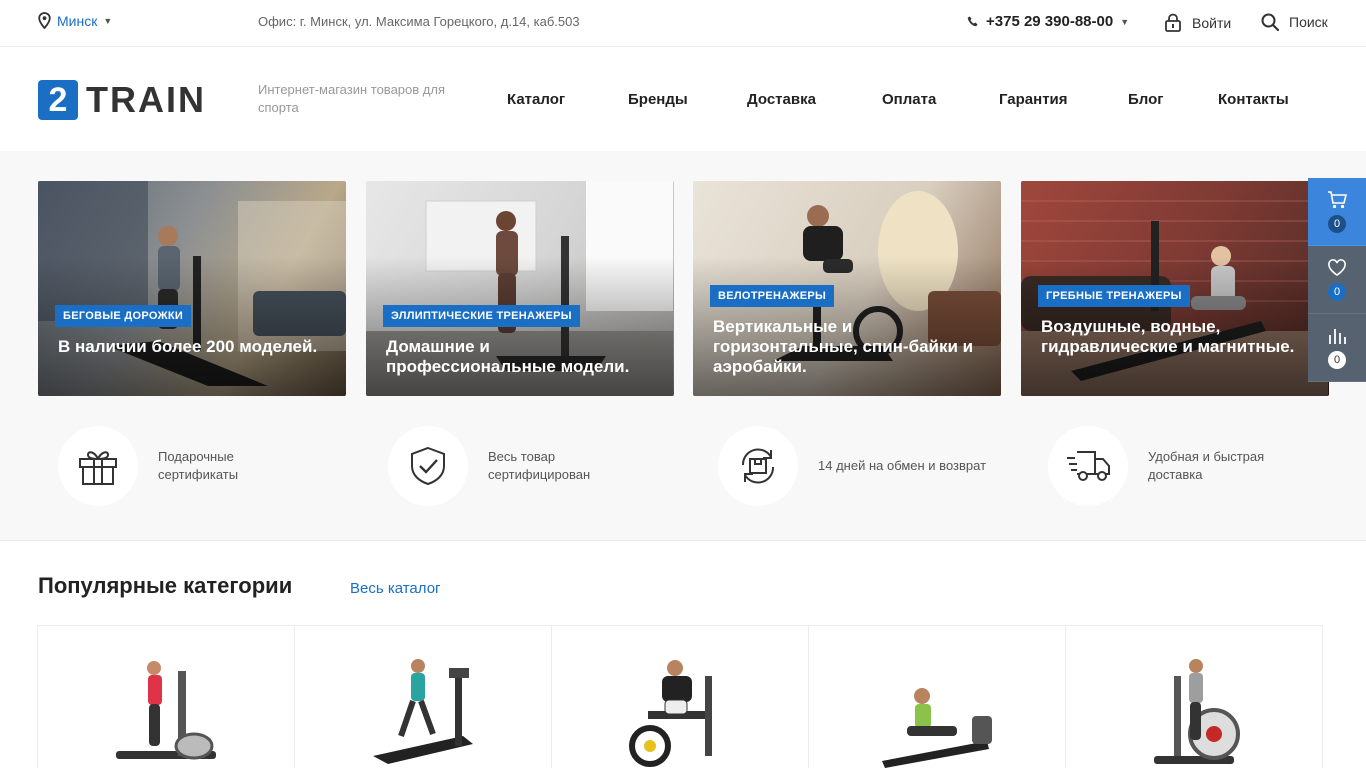 This screenshot has height=768, width=1366. What do you see at coordinates (758, 466) in the screenshot?
I see `exchange-box-icon` at bounding box center [758, 466].